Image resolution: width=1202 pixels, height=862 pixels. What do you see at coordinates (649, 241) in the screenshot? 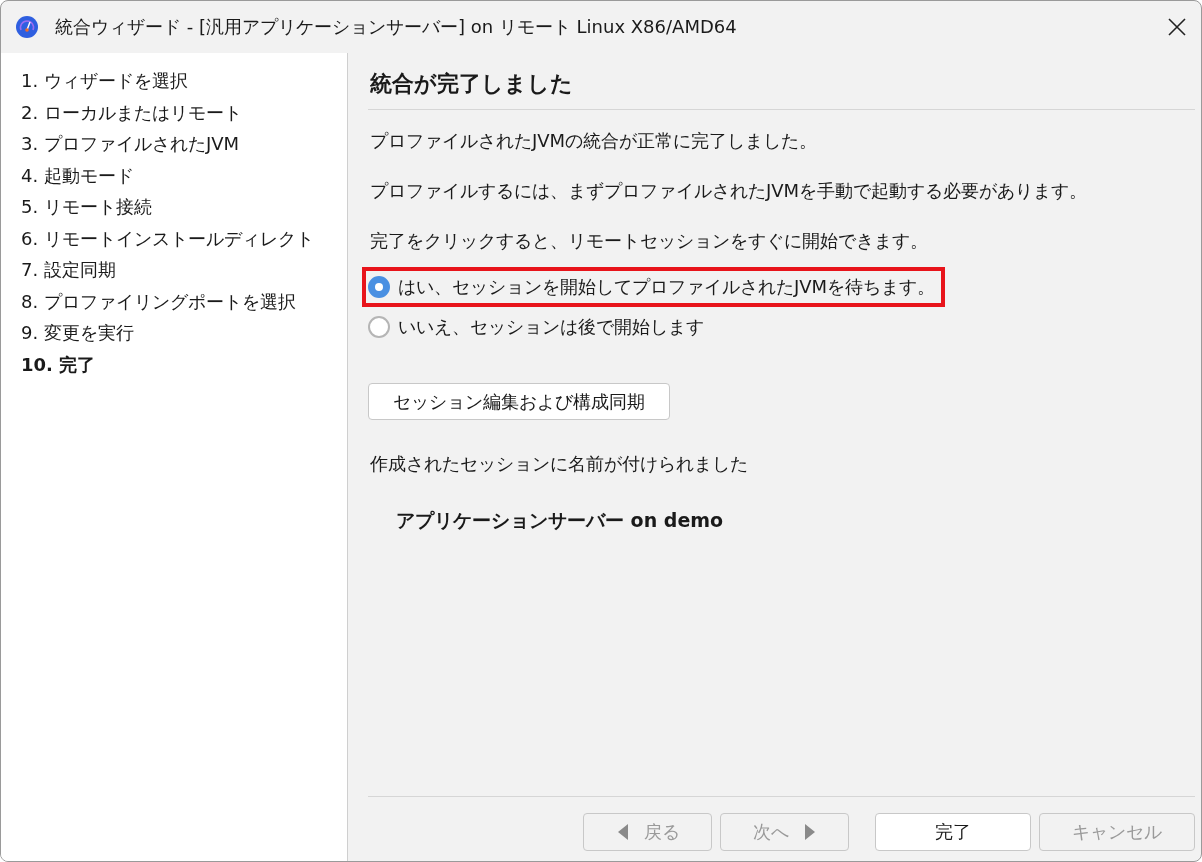
I see `info-text: 完了をクリックすると、リモートセッションをすぐに開始できます。` at bounding box center [649, 241].